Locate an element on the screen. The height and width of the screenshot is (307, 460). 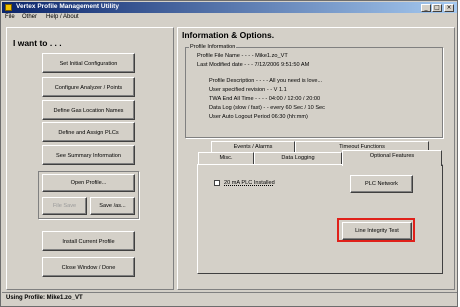
menu-file: File is located at coordinates (10, 17).